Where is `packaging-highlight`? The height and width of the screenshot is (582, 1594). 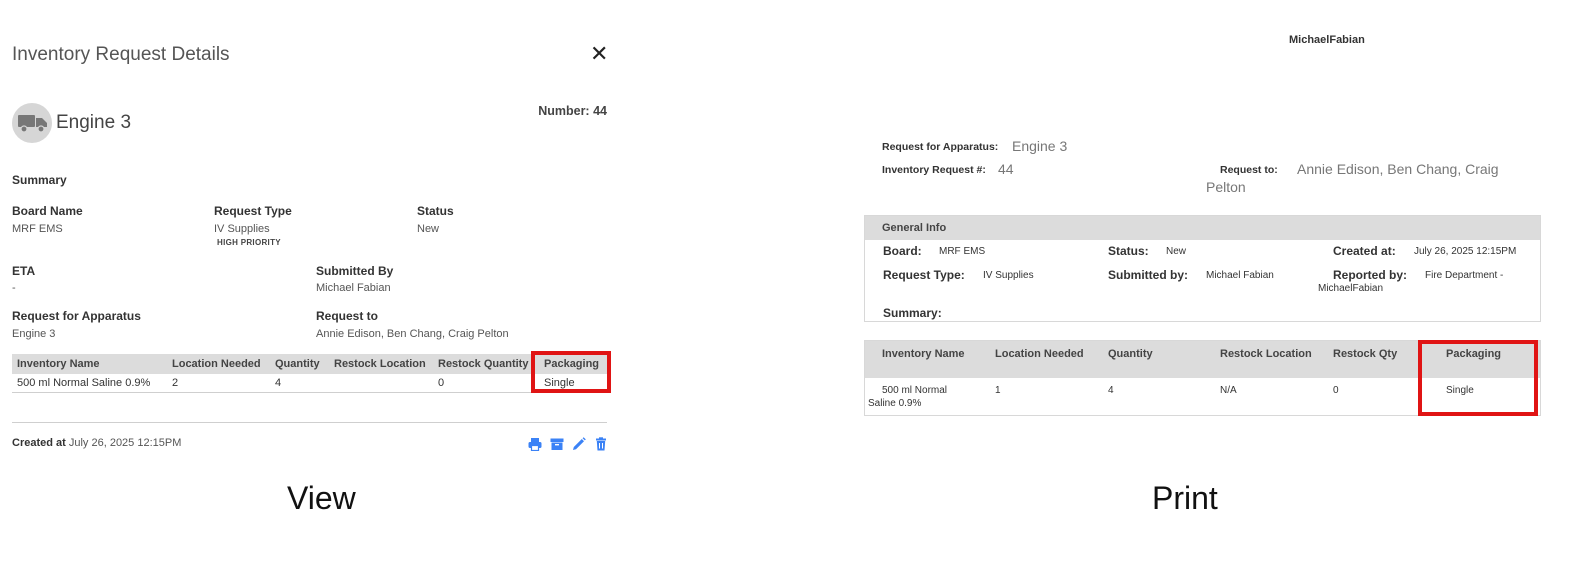 packaging-highlight is located at coordinates (571, 372).